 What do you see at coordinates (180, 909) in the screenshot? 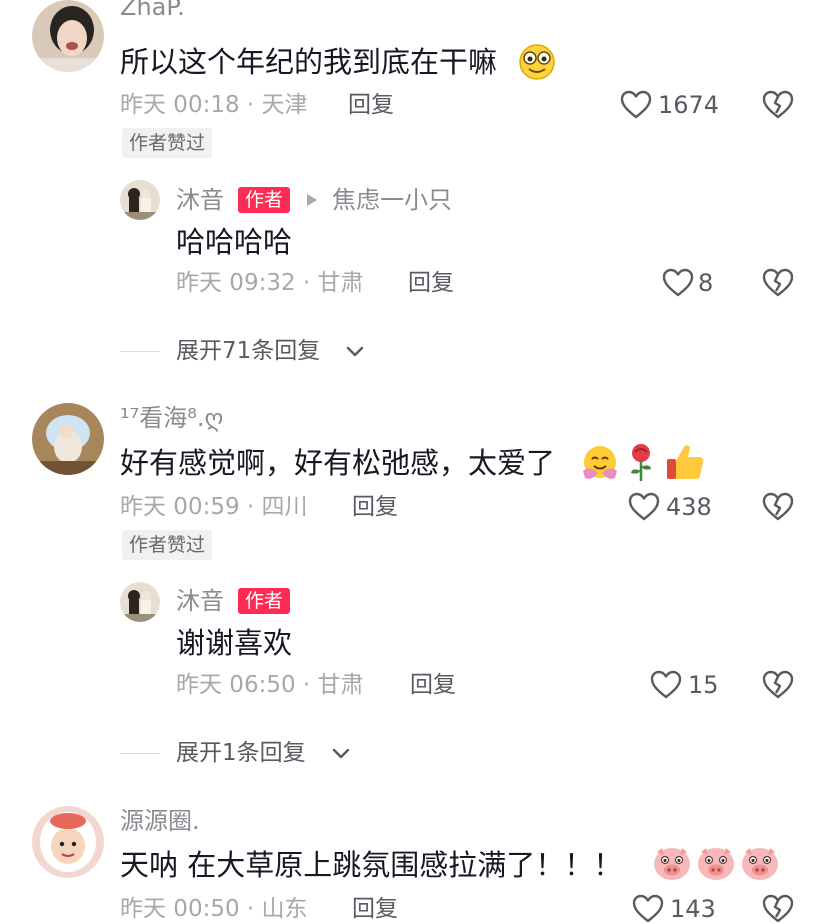
I see `timestamp: 昨天 00:50` at bounding box center [180, 909].